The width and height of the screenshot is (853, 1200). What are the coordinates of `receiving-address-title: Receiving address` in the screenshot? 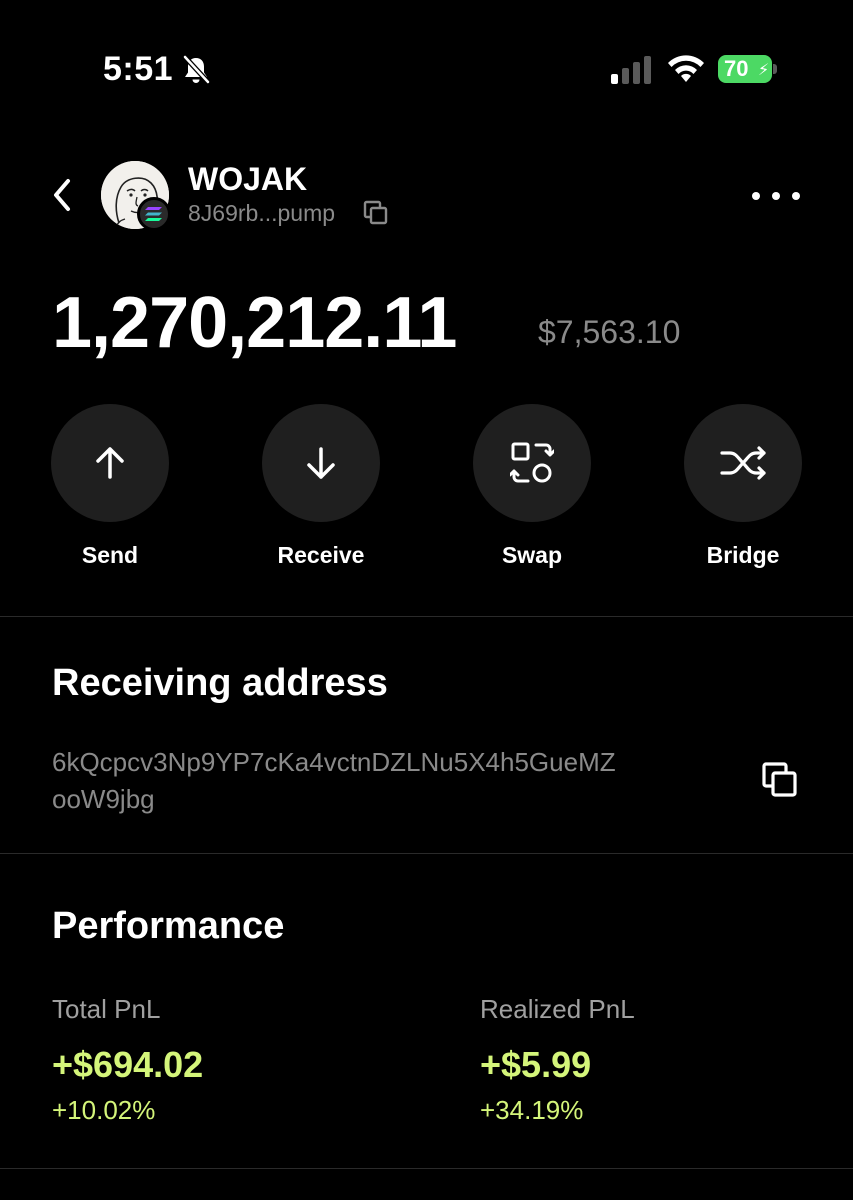 It's located at (220, 683).